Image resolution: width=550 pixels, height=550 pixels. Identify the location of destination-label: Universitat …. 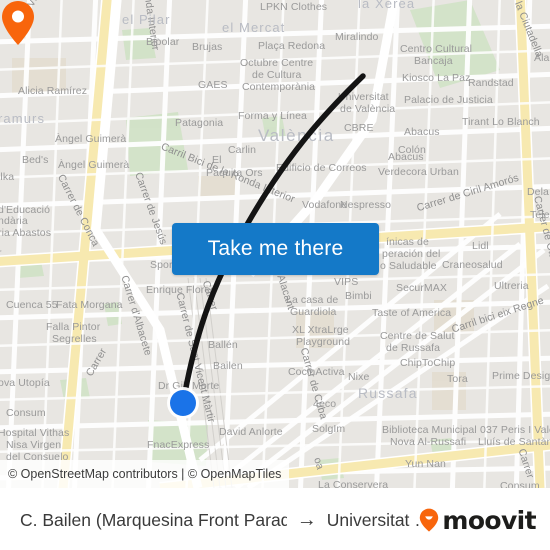
(373, 519).